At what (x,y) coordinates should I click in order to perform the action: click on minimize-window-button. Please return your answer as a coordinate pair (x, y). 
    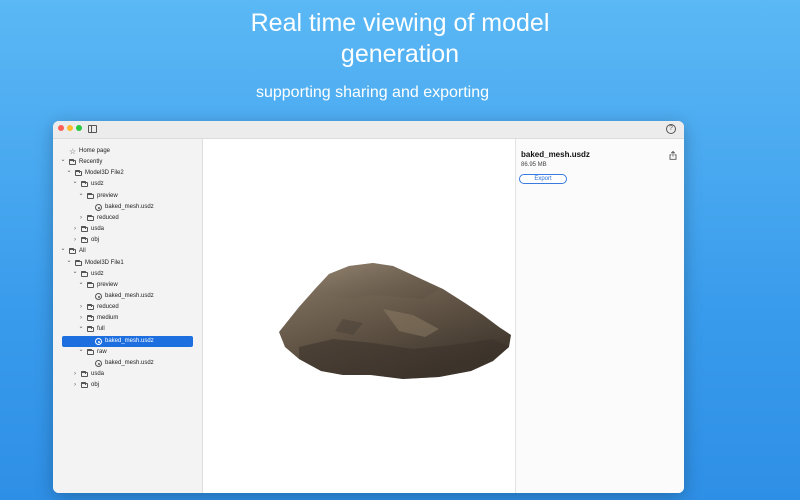
    Looking at the image, I should click on (70, 128).